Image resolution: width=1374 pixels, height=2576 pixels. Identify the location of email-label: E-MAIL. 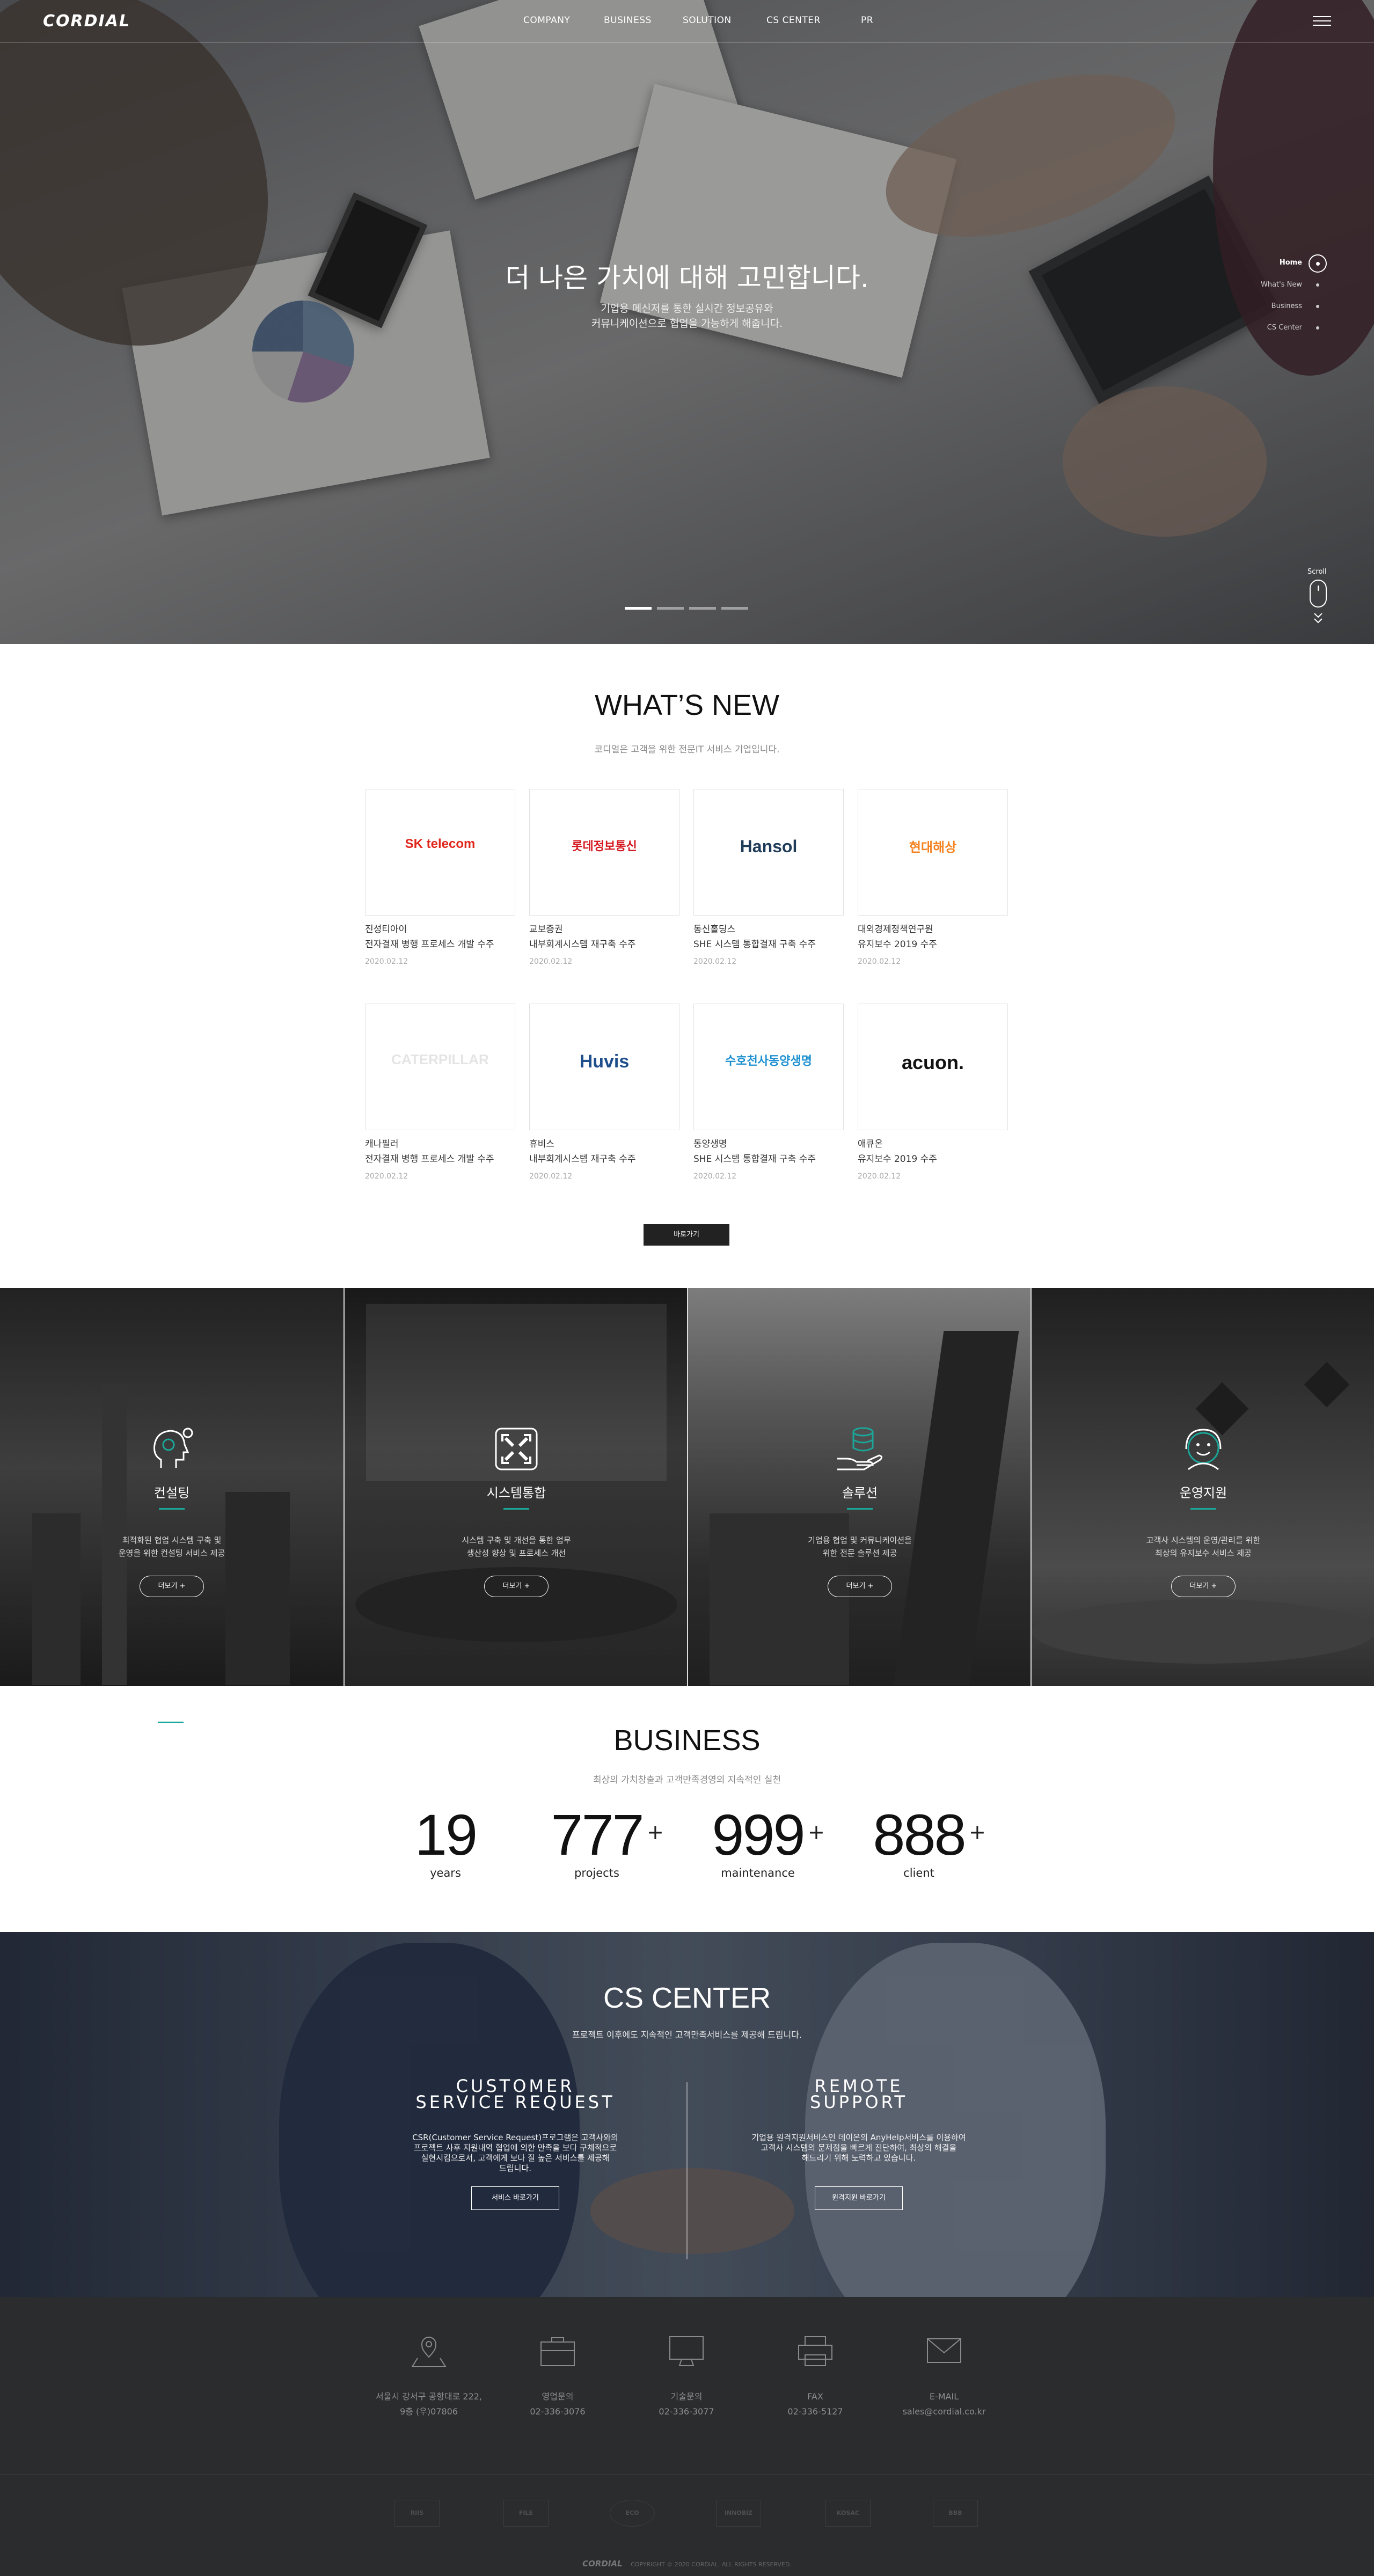
(944, 2396).